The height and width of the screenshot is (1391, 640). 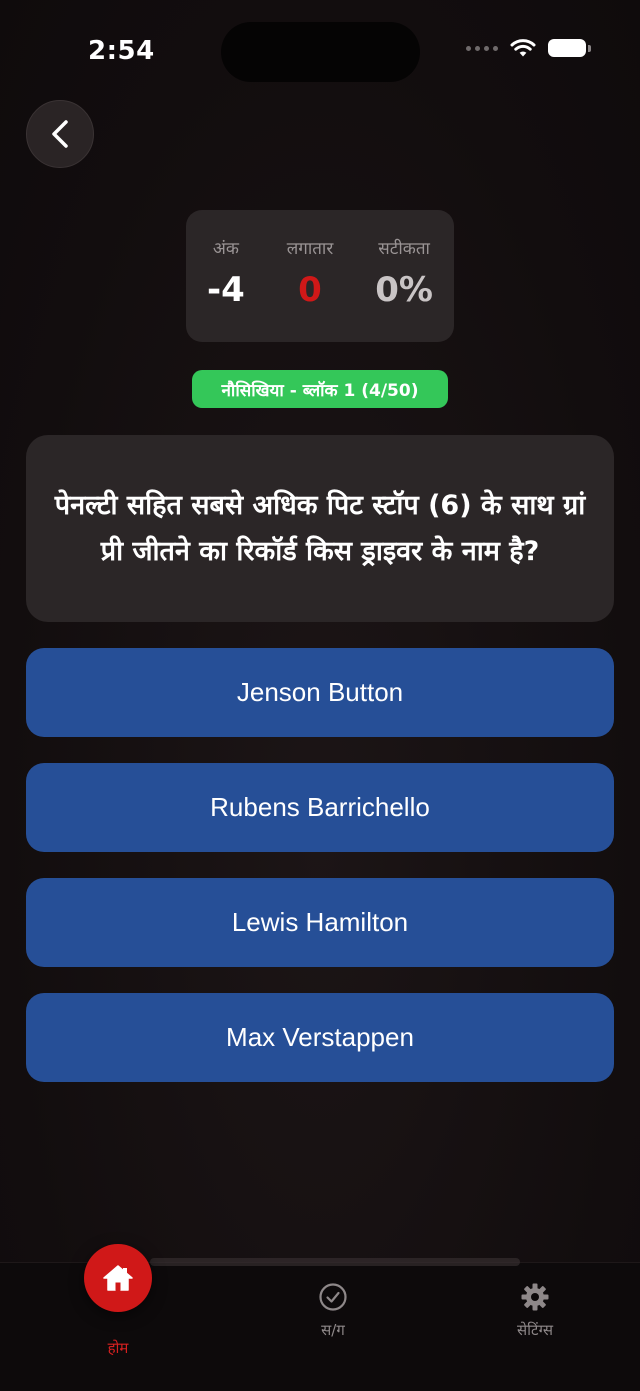 I want to click on answer-option-1: Jenson Button, so click(x=320, y=692).